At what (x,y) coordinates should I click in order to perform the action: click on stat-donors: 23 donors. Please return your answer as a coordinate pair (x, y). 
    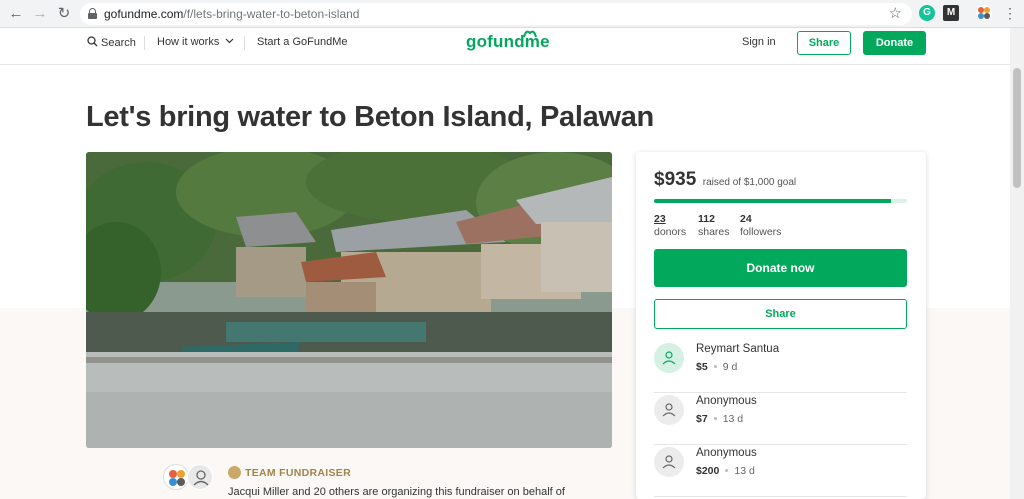
    Looking at the image, I should click on (670, 225).